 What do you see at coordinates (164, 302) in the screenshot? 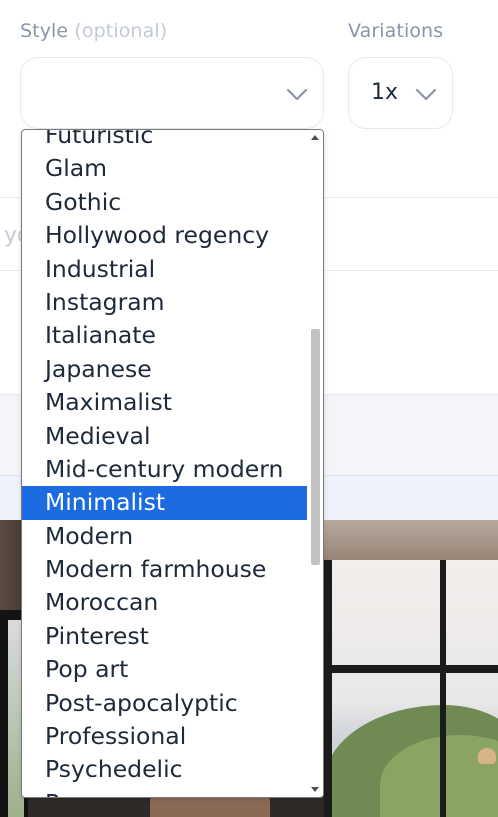
I see `style-option: Instagram` at bounding box center [164, 302].